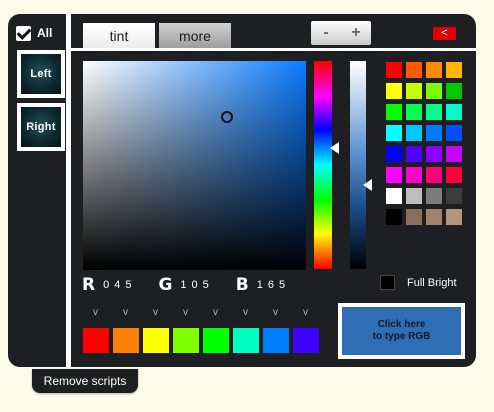 This screenshot has height=412, width=494. What do you see at coordinates (119, 35) in the screenshot?
I see `tab-tint: tint` at bounding box center [119, 35].